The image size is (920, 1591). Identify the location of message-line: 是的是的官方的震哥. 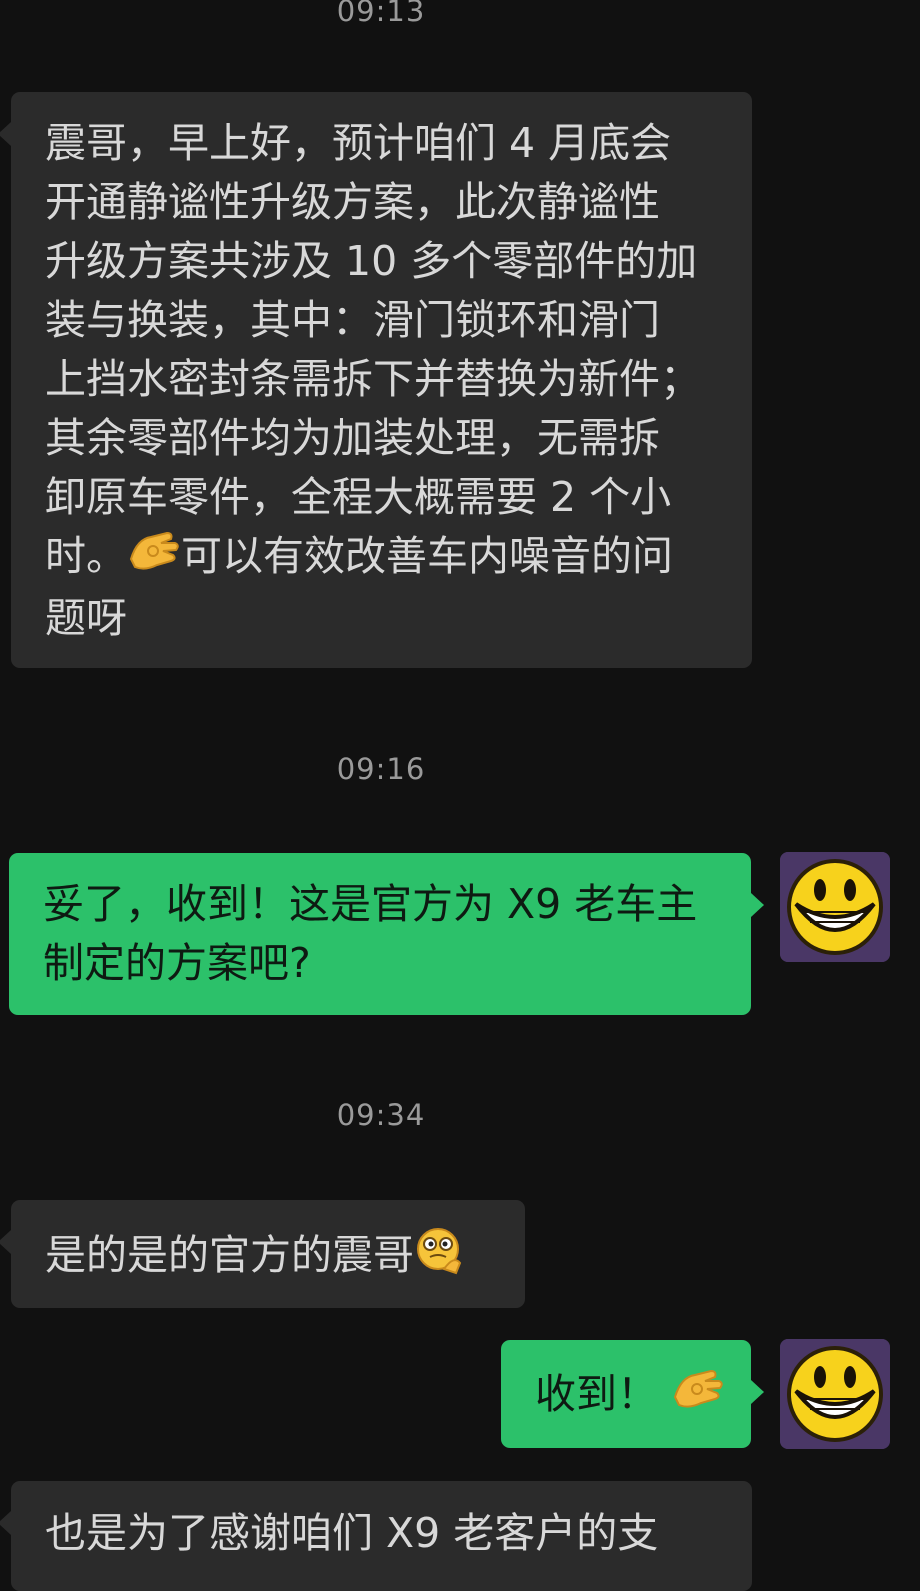
(268, 1258).